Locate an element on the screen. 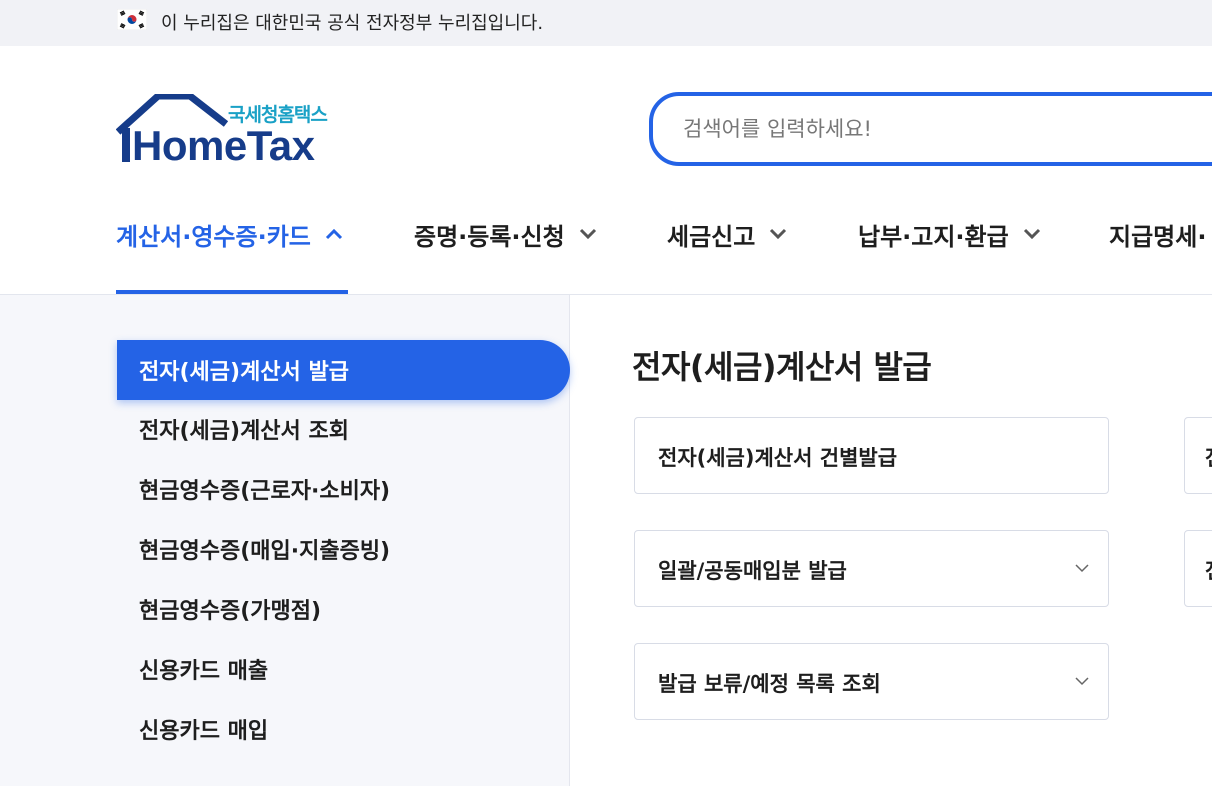 The image size is (1212, 786). gnb-item-label: 지급명세· is located at coordinates (1158, 236).